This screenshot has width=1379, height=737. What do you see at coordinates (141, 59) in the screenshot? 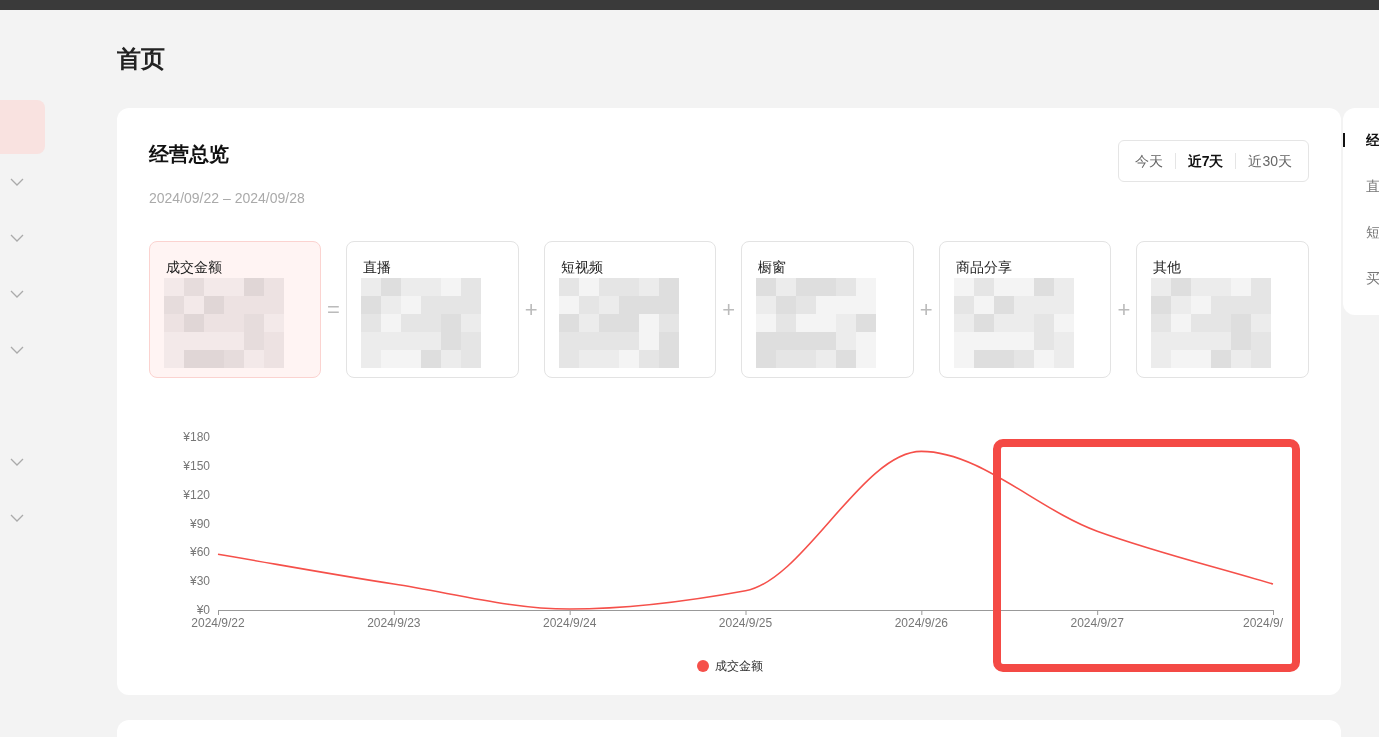
I see `page-title: 首页` at bounding box center [141, 59].